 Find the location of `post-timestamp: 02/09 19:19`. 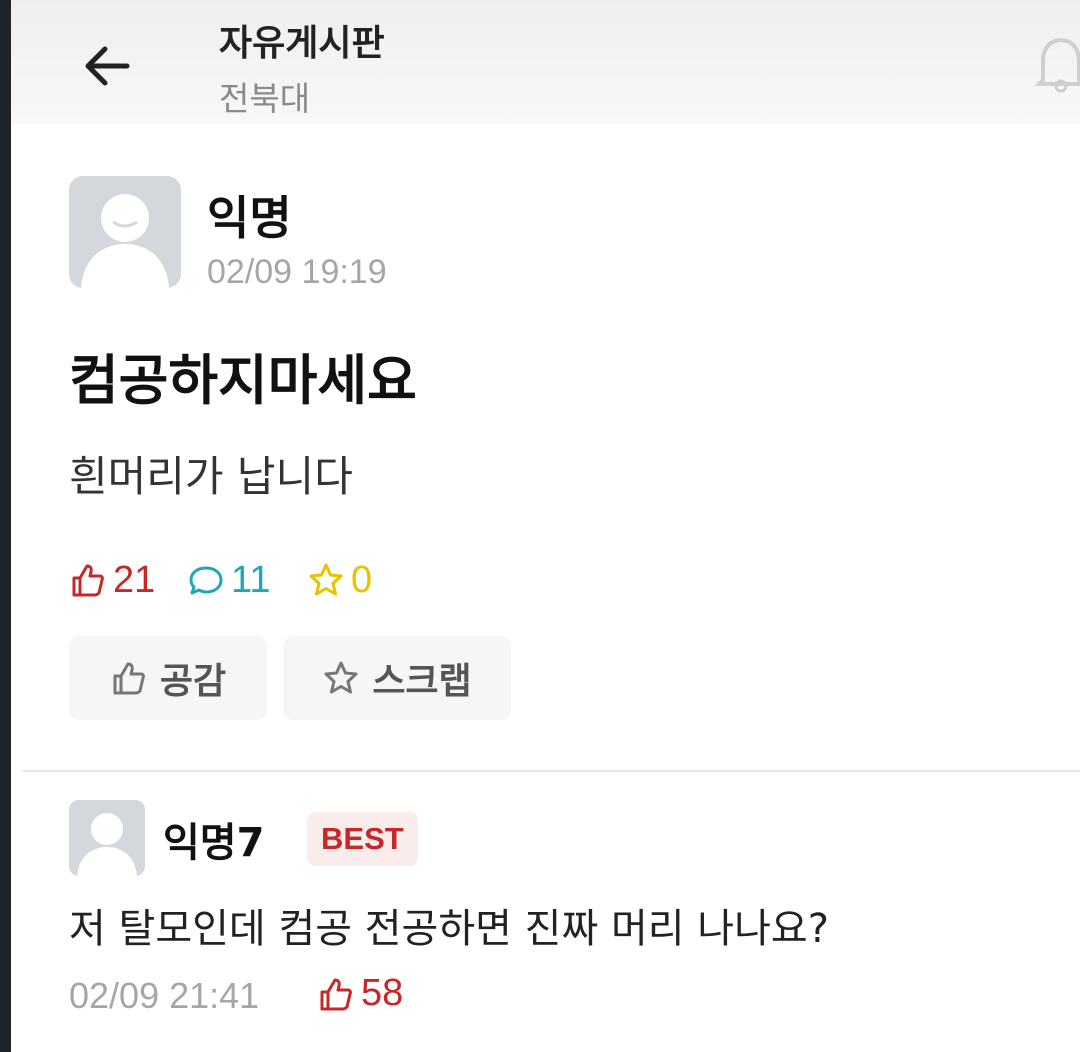

post-timestamp: 02/09 19:19 is located at coordinates (297, 272).